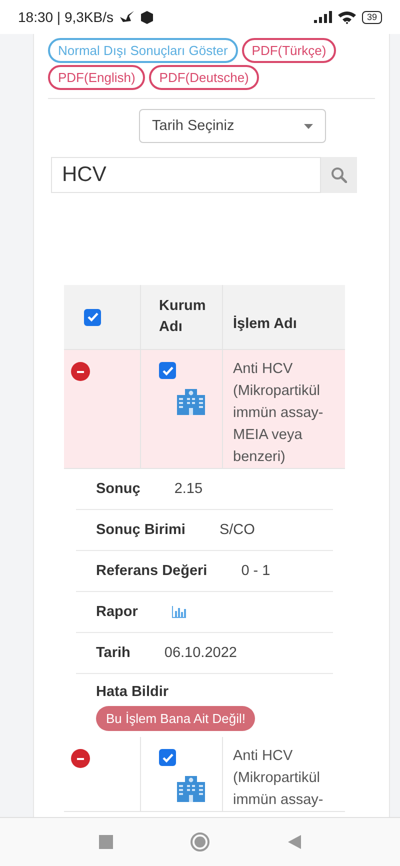 The image size is (400, 866). Describe the element at coordinates (295, 842) in the screenshot. I see `back-icon` at that location.